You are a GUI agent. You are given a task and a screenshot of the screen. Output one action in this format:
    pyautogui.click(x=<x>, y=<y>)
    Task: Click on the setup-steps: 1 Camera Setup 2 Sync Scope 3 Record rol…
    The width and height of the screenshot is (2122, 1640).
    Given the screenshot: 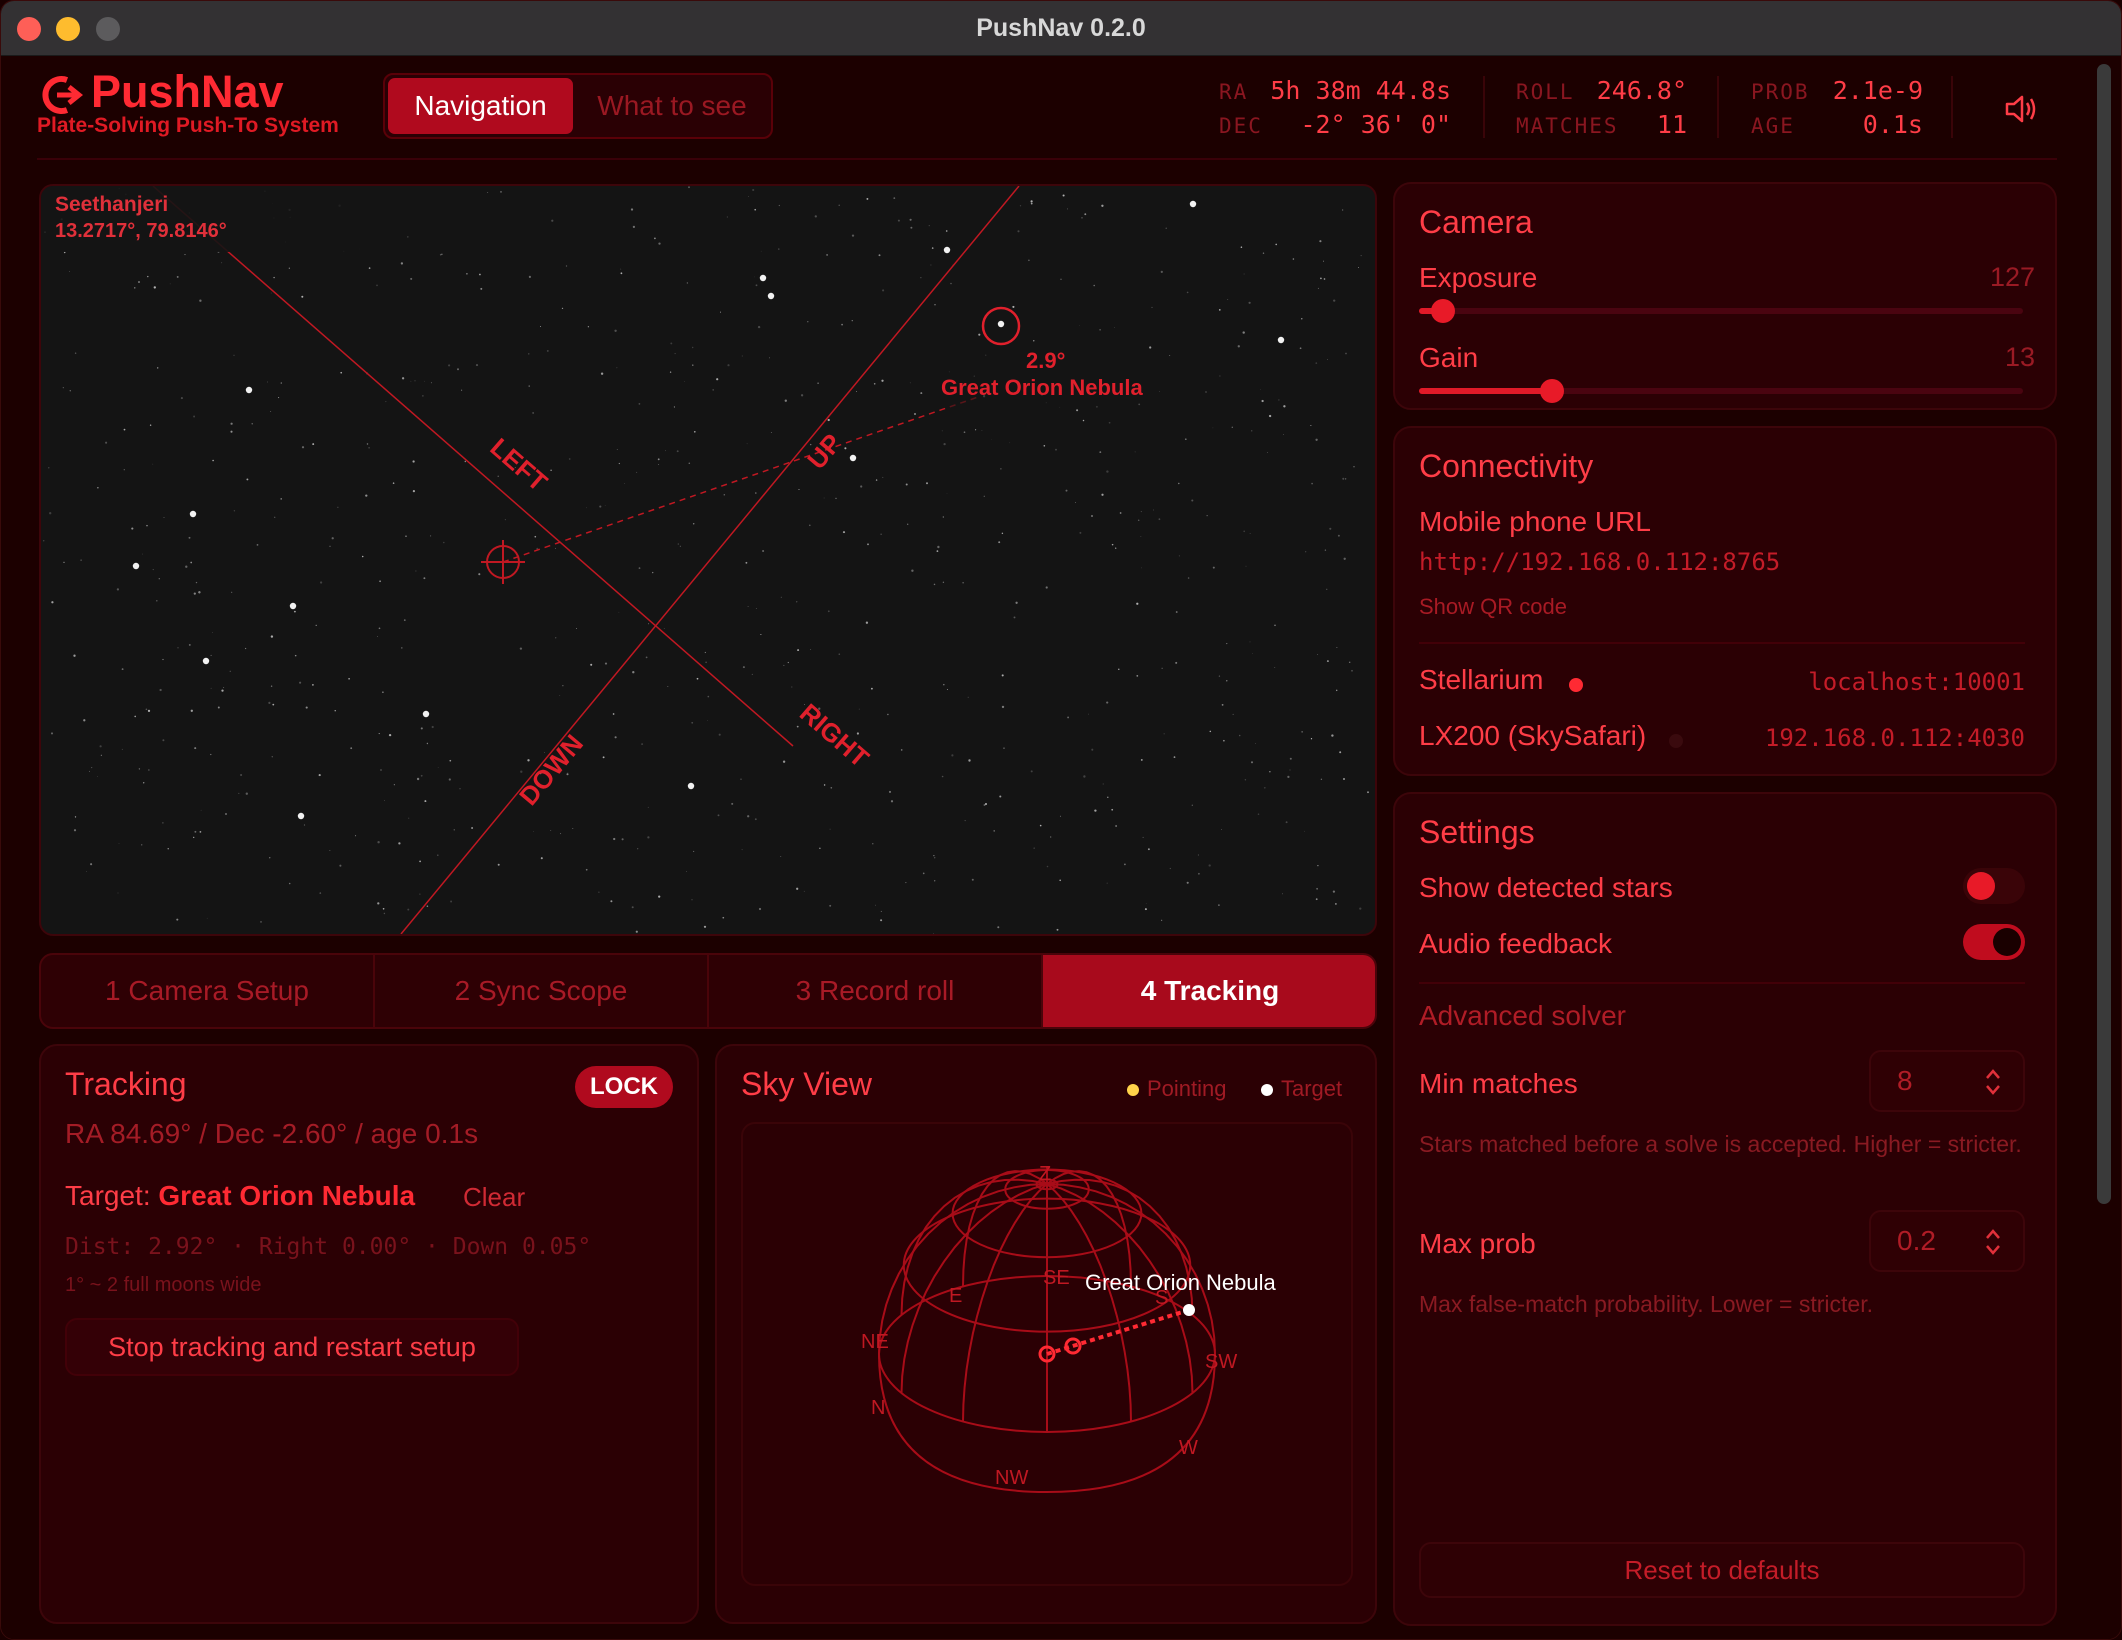 What is the action you would take?
    pyautogui.click(x=708, y=991)
    